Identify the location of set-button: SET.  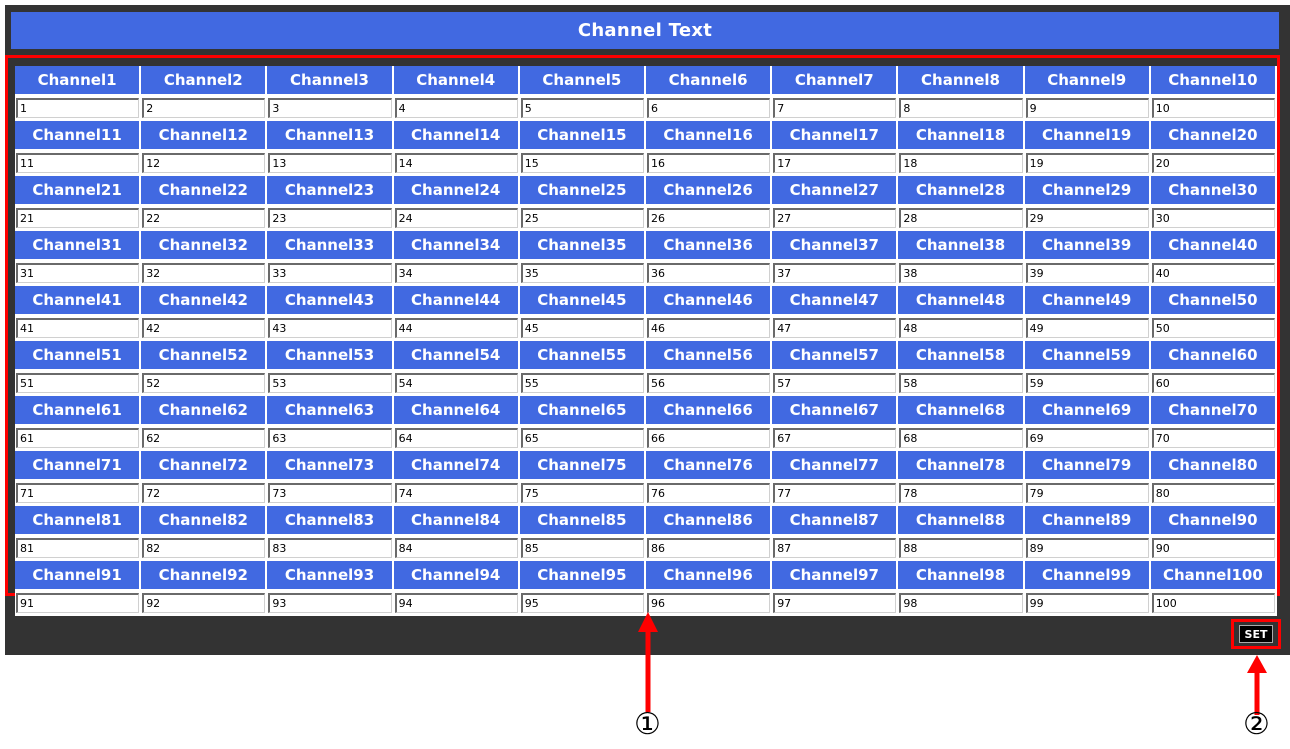
(1256, 634).